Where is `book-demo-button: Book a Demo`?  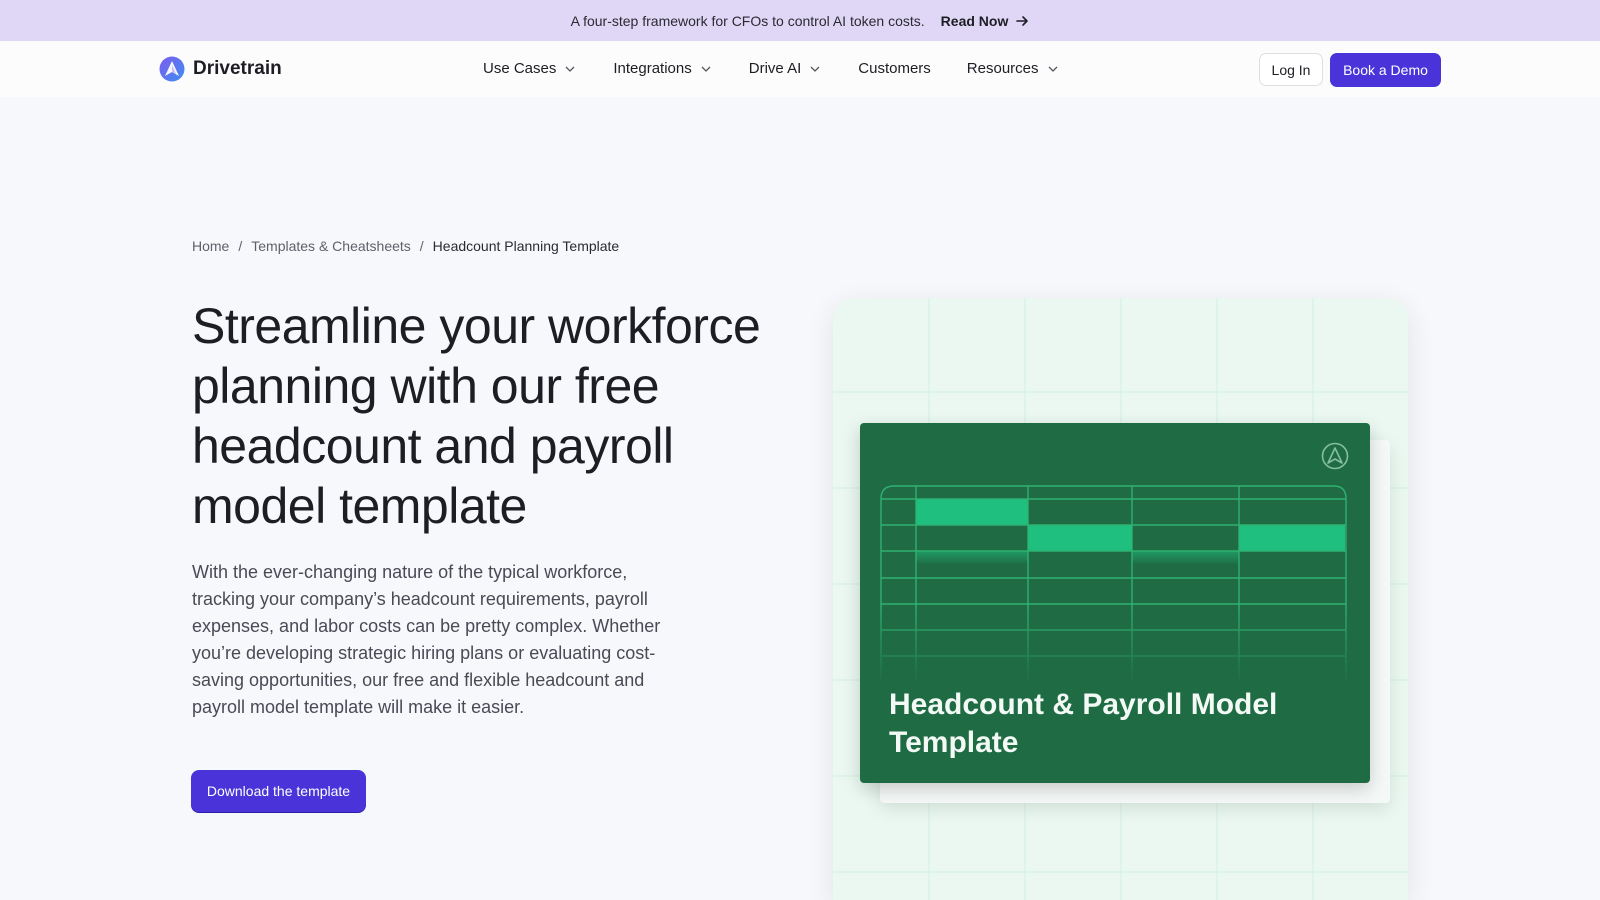 book-demo-button: Book a Demo is located at coordinates (1385, 70).